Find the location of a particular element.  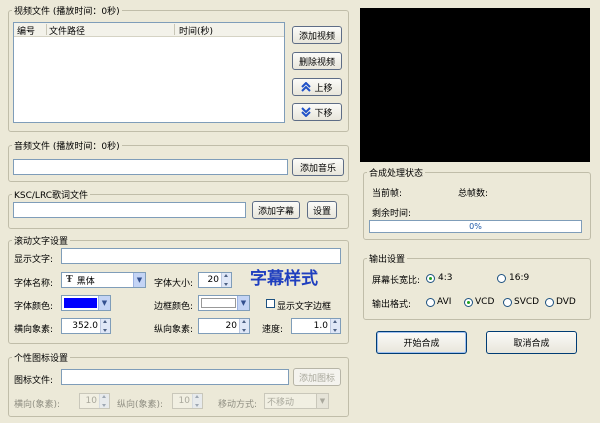

icon-v-value: 10 is located at coordinates (184, 401).